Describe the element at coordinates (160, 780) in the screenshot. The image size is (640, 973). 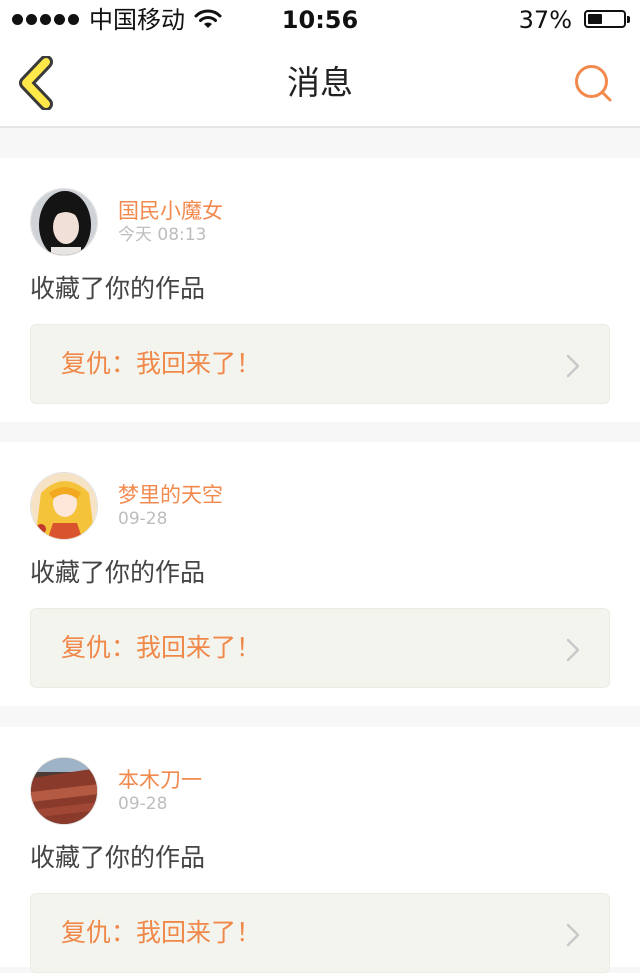
I see `username: 本木刀一` at that location.